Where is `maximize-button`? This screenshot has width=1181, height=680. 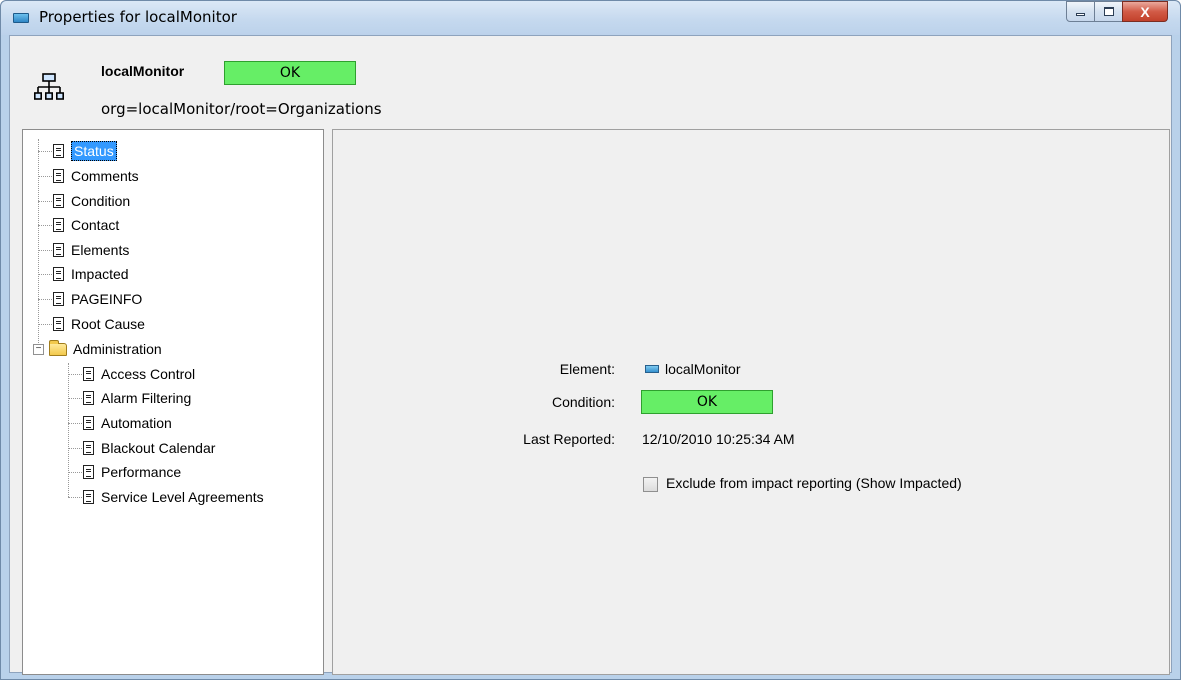 maximize-button is located at coordinates (1108, 11).